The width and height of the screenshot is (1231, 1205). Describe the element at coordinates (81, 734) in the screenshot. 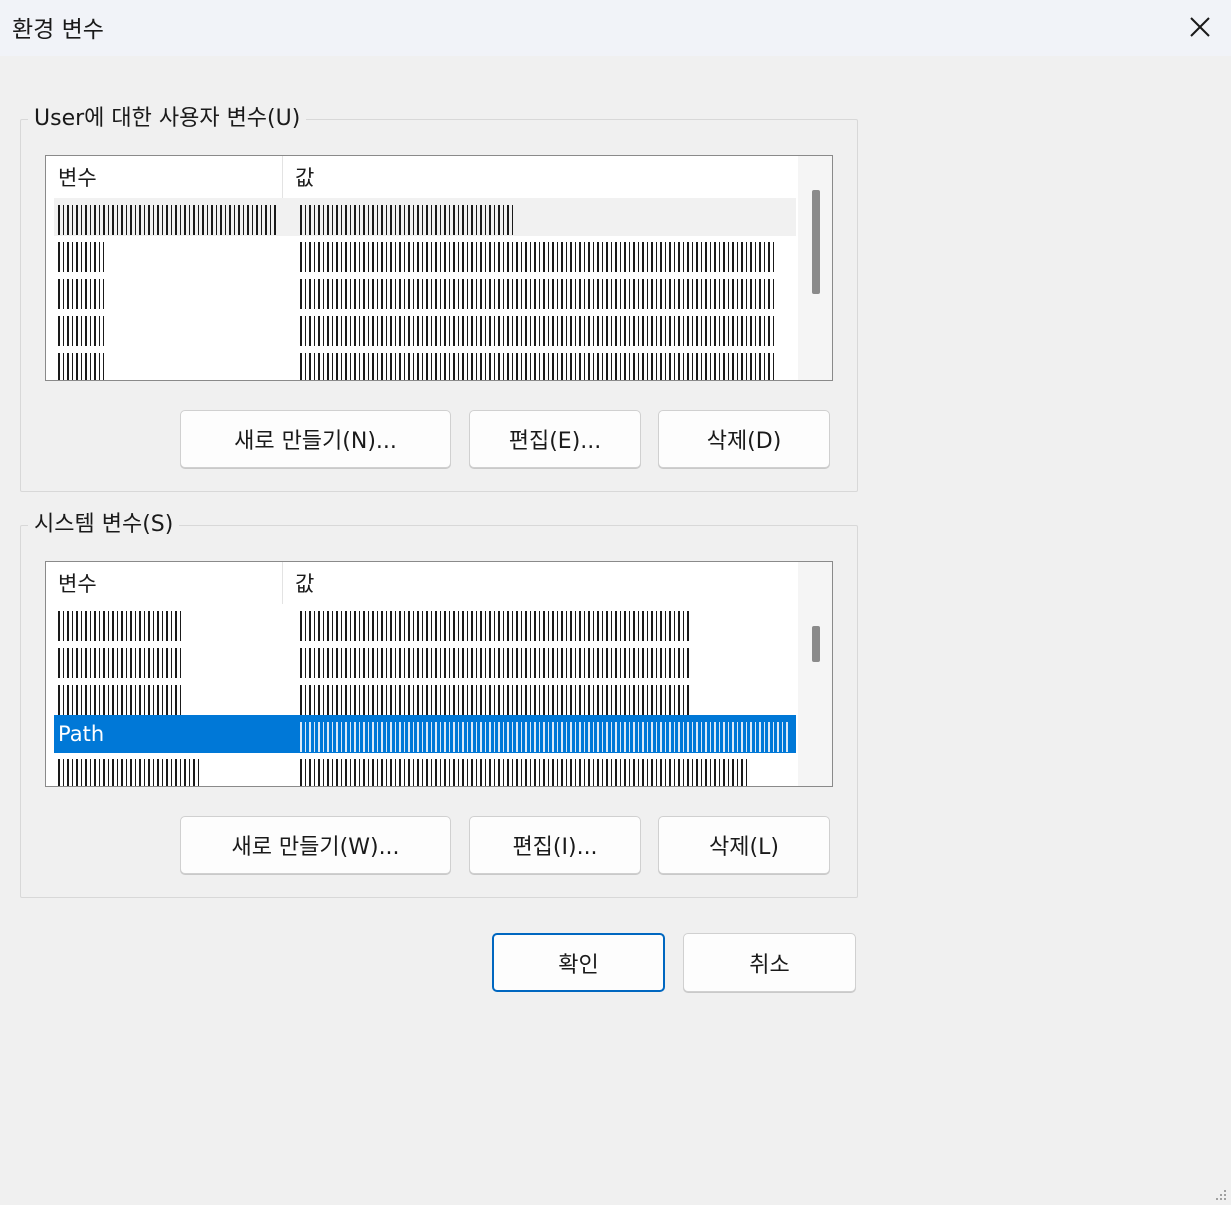

I see `variable-name: Path` at that location.